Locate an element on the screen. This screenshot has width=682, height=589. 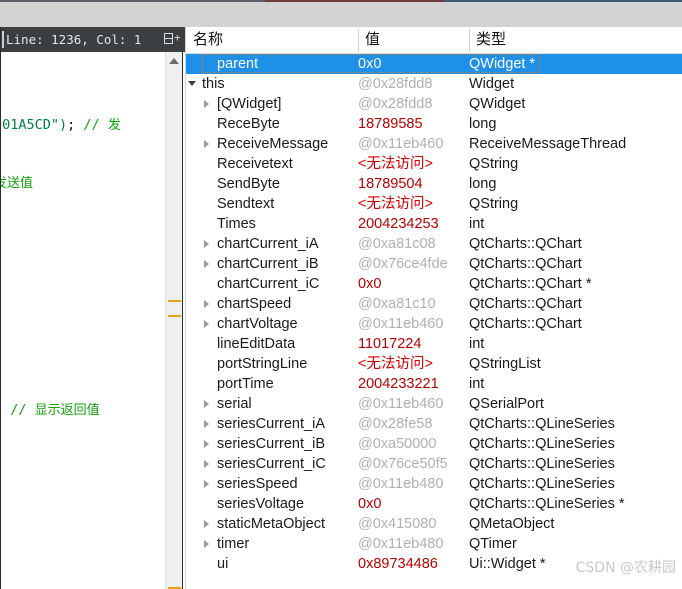
editor-vertical-scrollbar is located at coordinates (173, 320).